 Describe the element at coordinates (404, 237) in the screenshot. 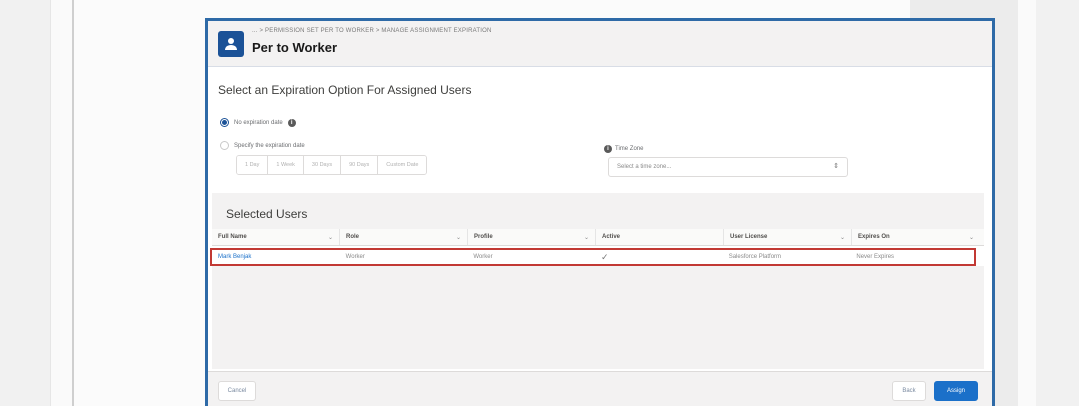

I see `column-header-role: Role ⌄` at that location.